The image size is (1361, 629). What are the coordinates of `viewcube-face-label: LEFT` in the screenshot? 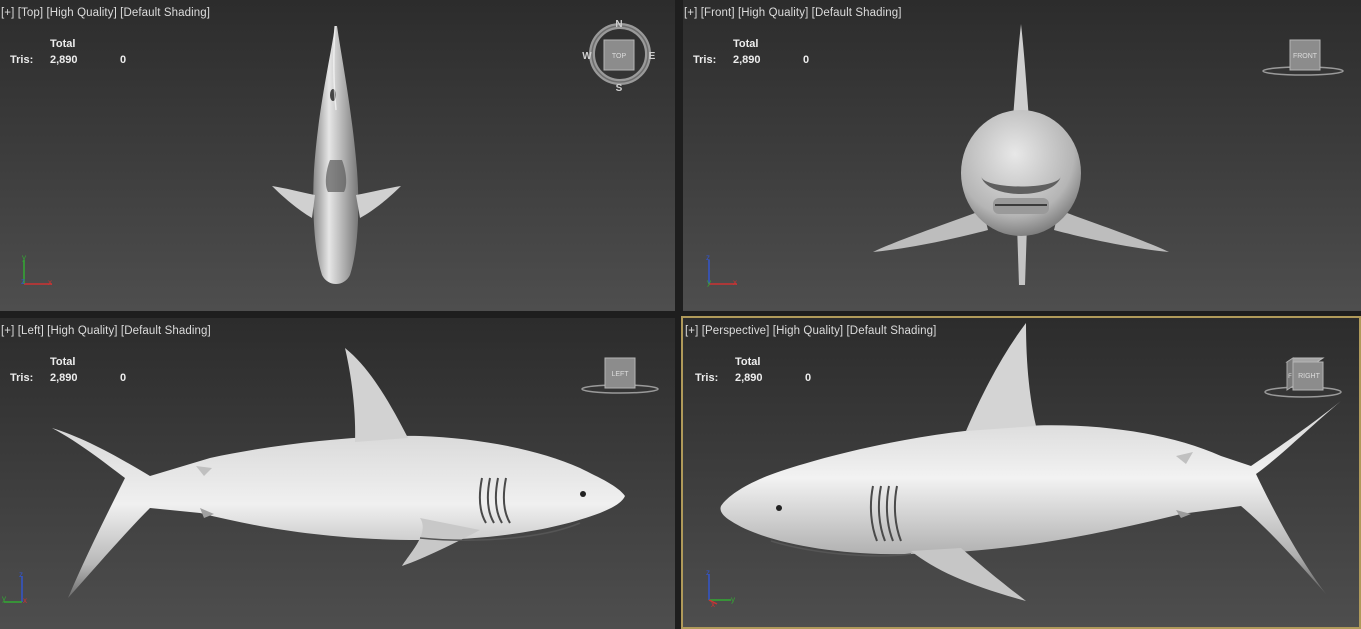 It's located at (620, 374).